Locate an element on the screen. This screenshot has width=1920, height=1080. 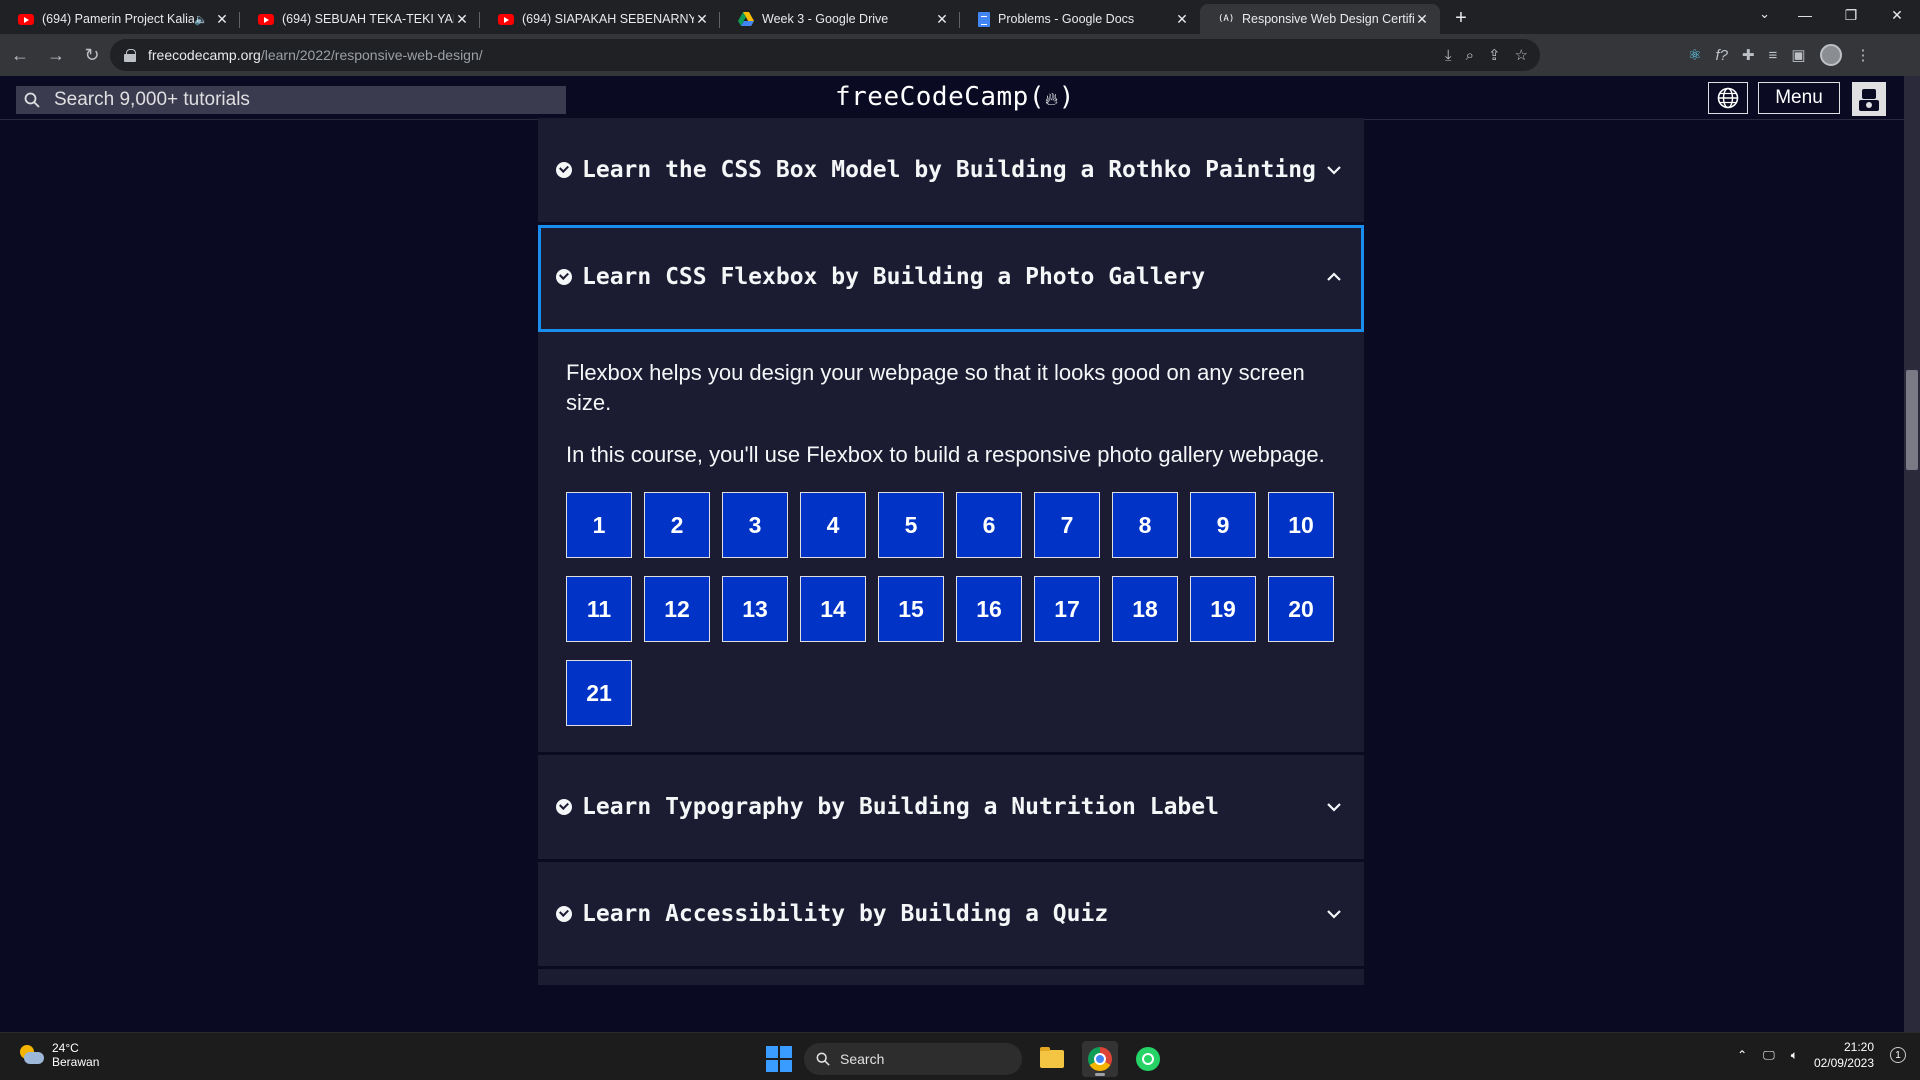
step-button: 3 is located at coordinates (755, 525).